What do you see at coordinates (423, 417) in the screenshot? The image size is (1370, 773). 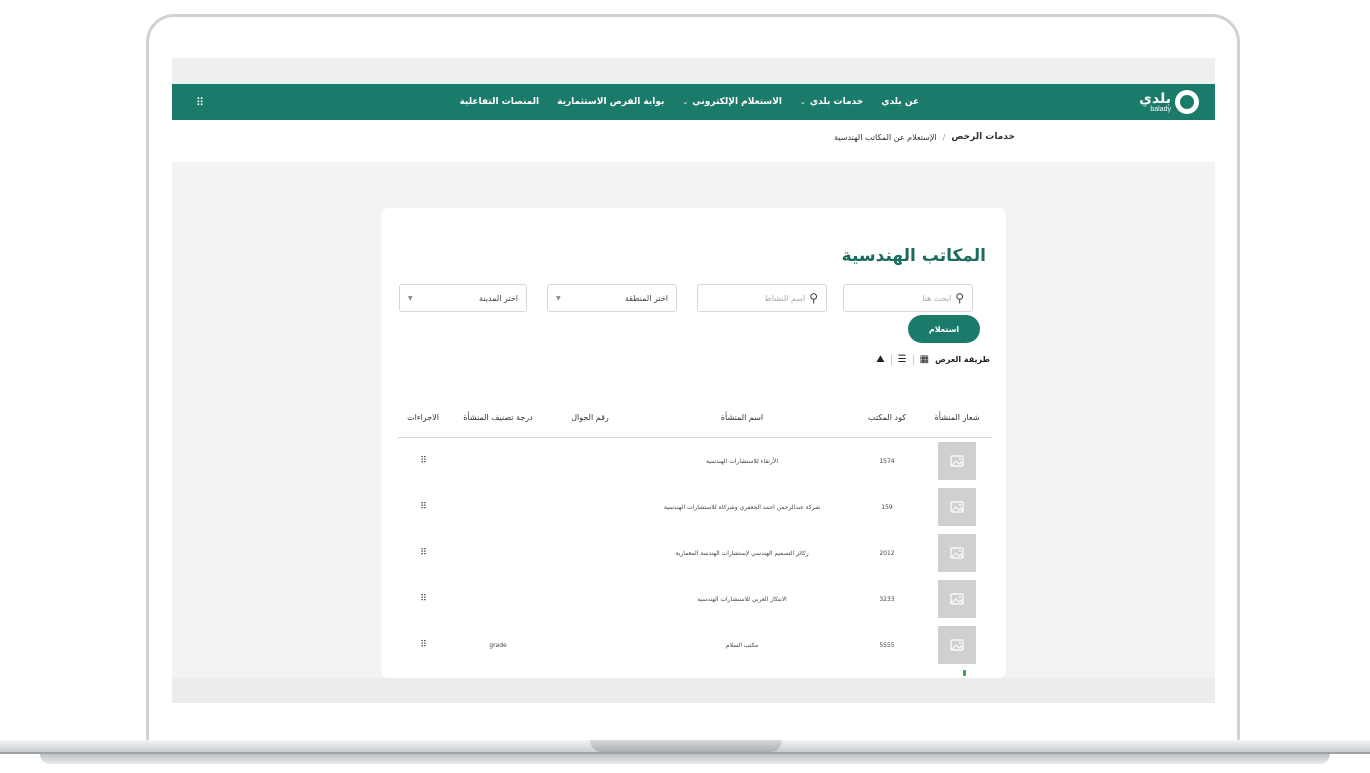 I see `header-actions: الاجراءات` at bounding box center [423, 417].